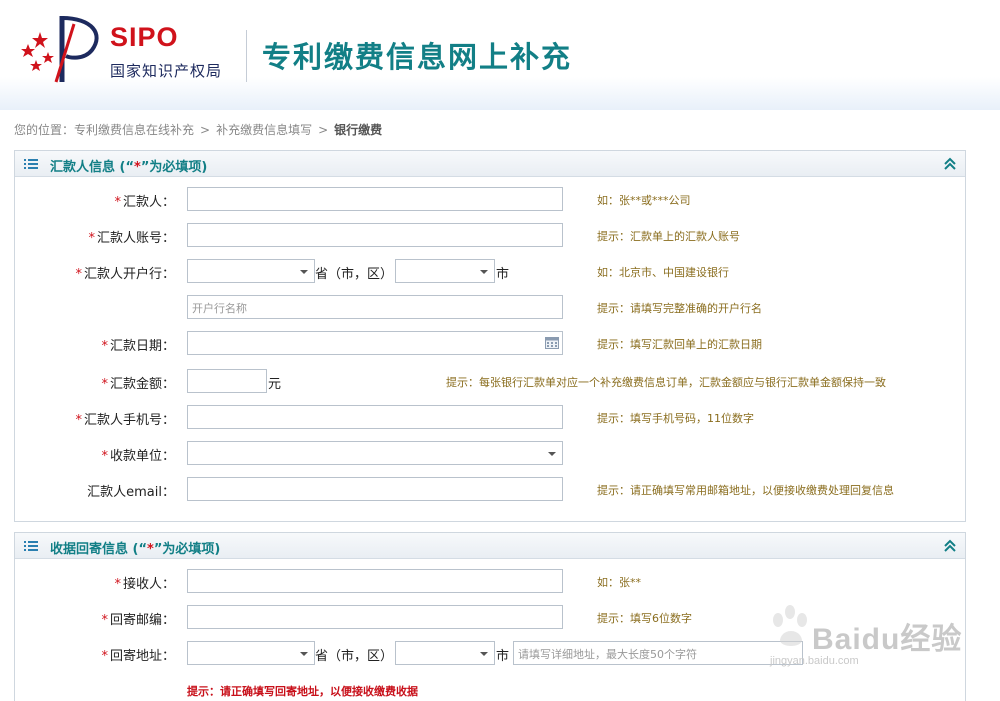 Image resolution: width=1000 pixels, height=701 pixels. Describe the element at coordinates (417, 57) in the screenshot. I see `page-title: 专利缴费信息网上补充` at that location.